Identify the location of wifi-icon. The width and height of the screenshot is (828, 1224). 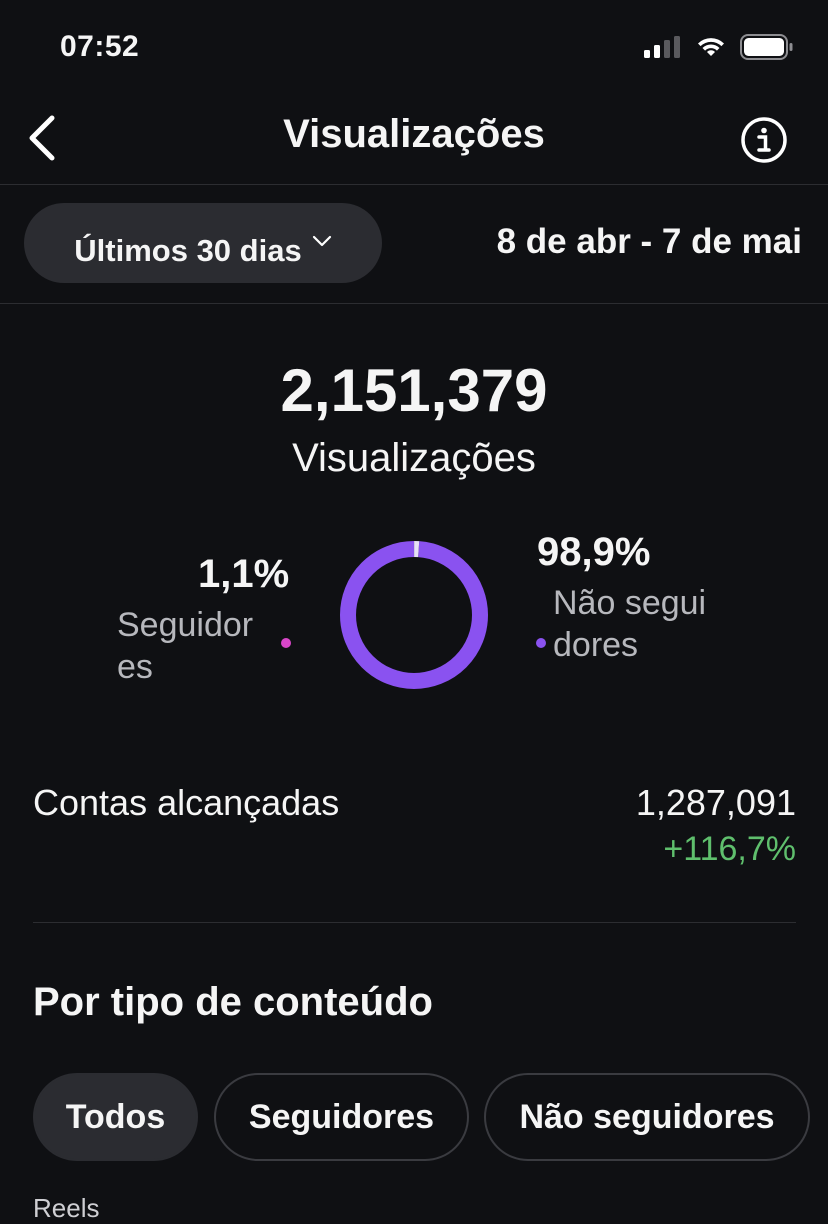
(711, 47).